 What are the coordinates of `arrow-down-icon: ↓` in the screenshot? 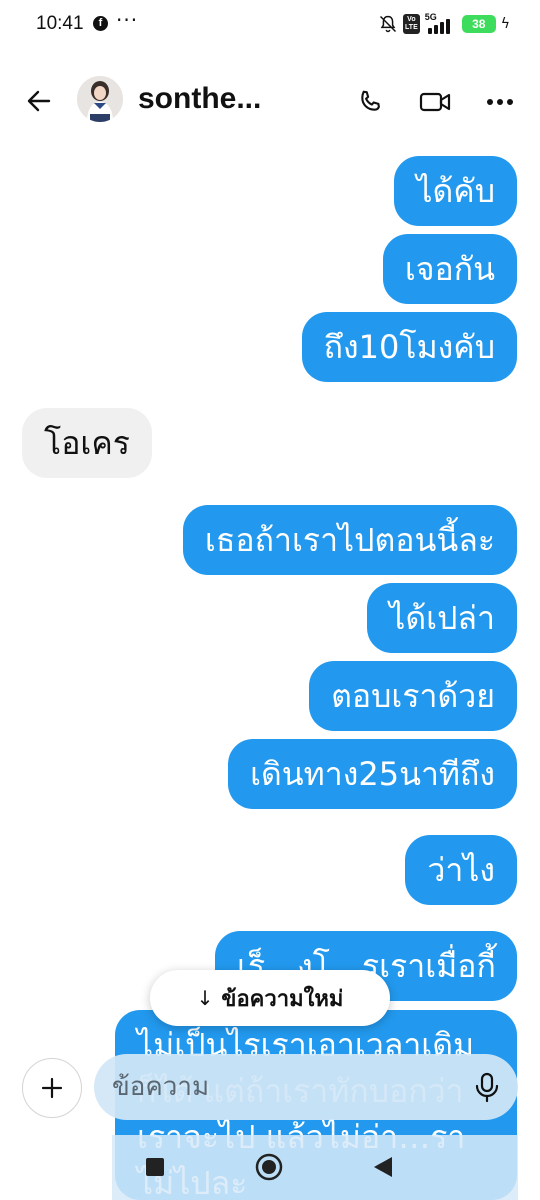 It's located at (205, 998).